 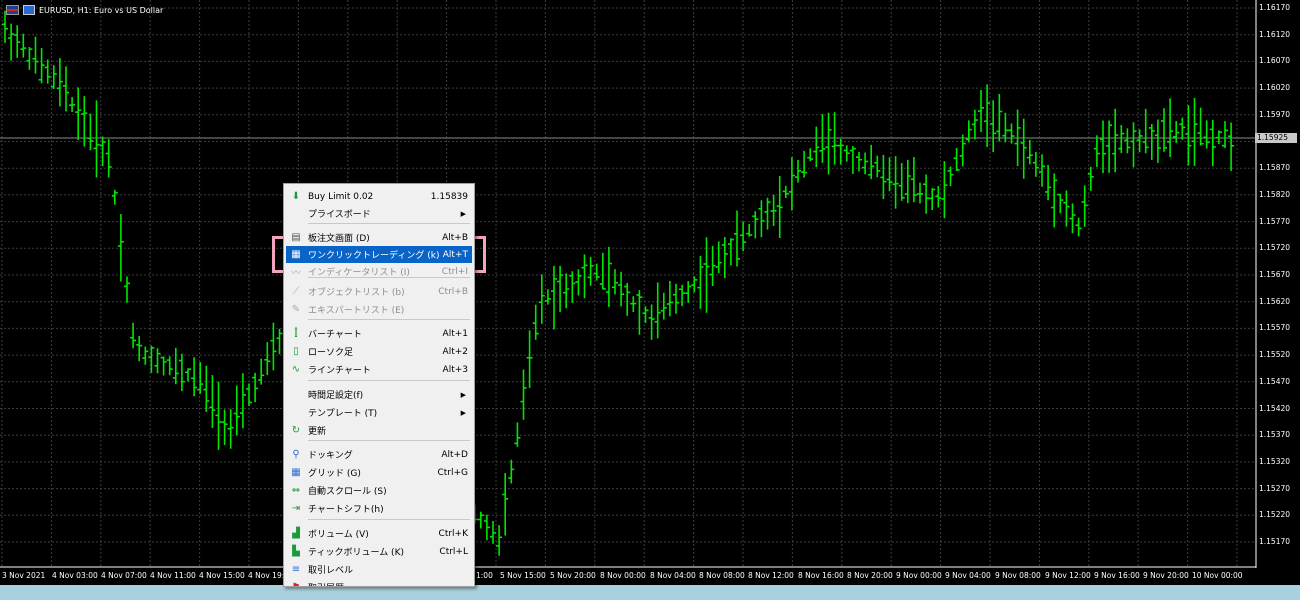 I want to click on menu-item-shortcut: Alt+3, so click(x=455, y=369).